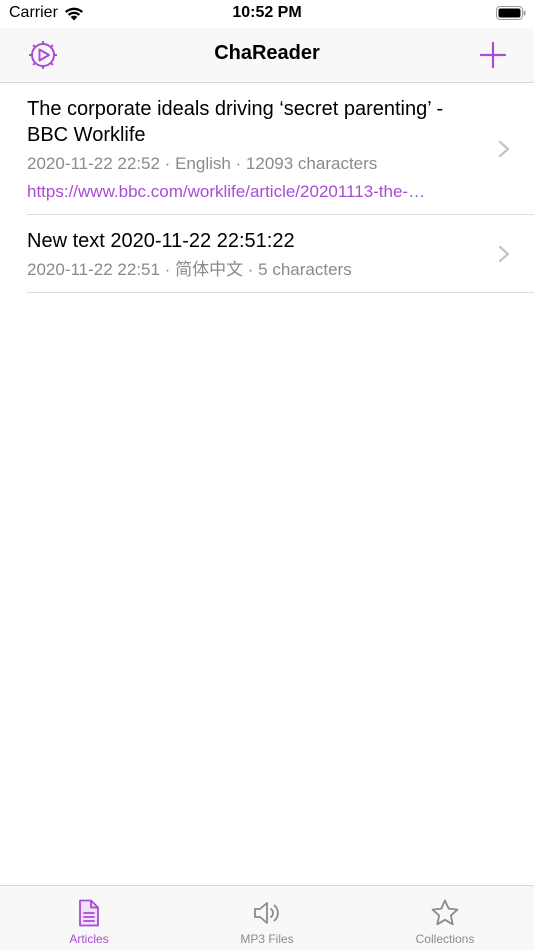 The image size is (534, 950). What do you see at coordinates (267, 53) in the screenshot?
I see `page-title: ChaReader` at bounding box center [267, 53].